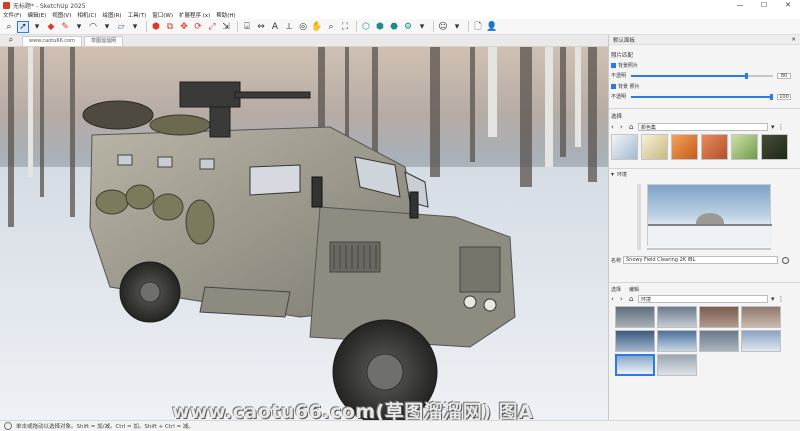 The height and width of the screenshot is (431, 800). What do you see at coordinates (61, 15) in the screenshot?
I see `menu-view: 视图(V)` at bounding box center [61, 15].